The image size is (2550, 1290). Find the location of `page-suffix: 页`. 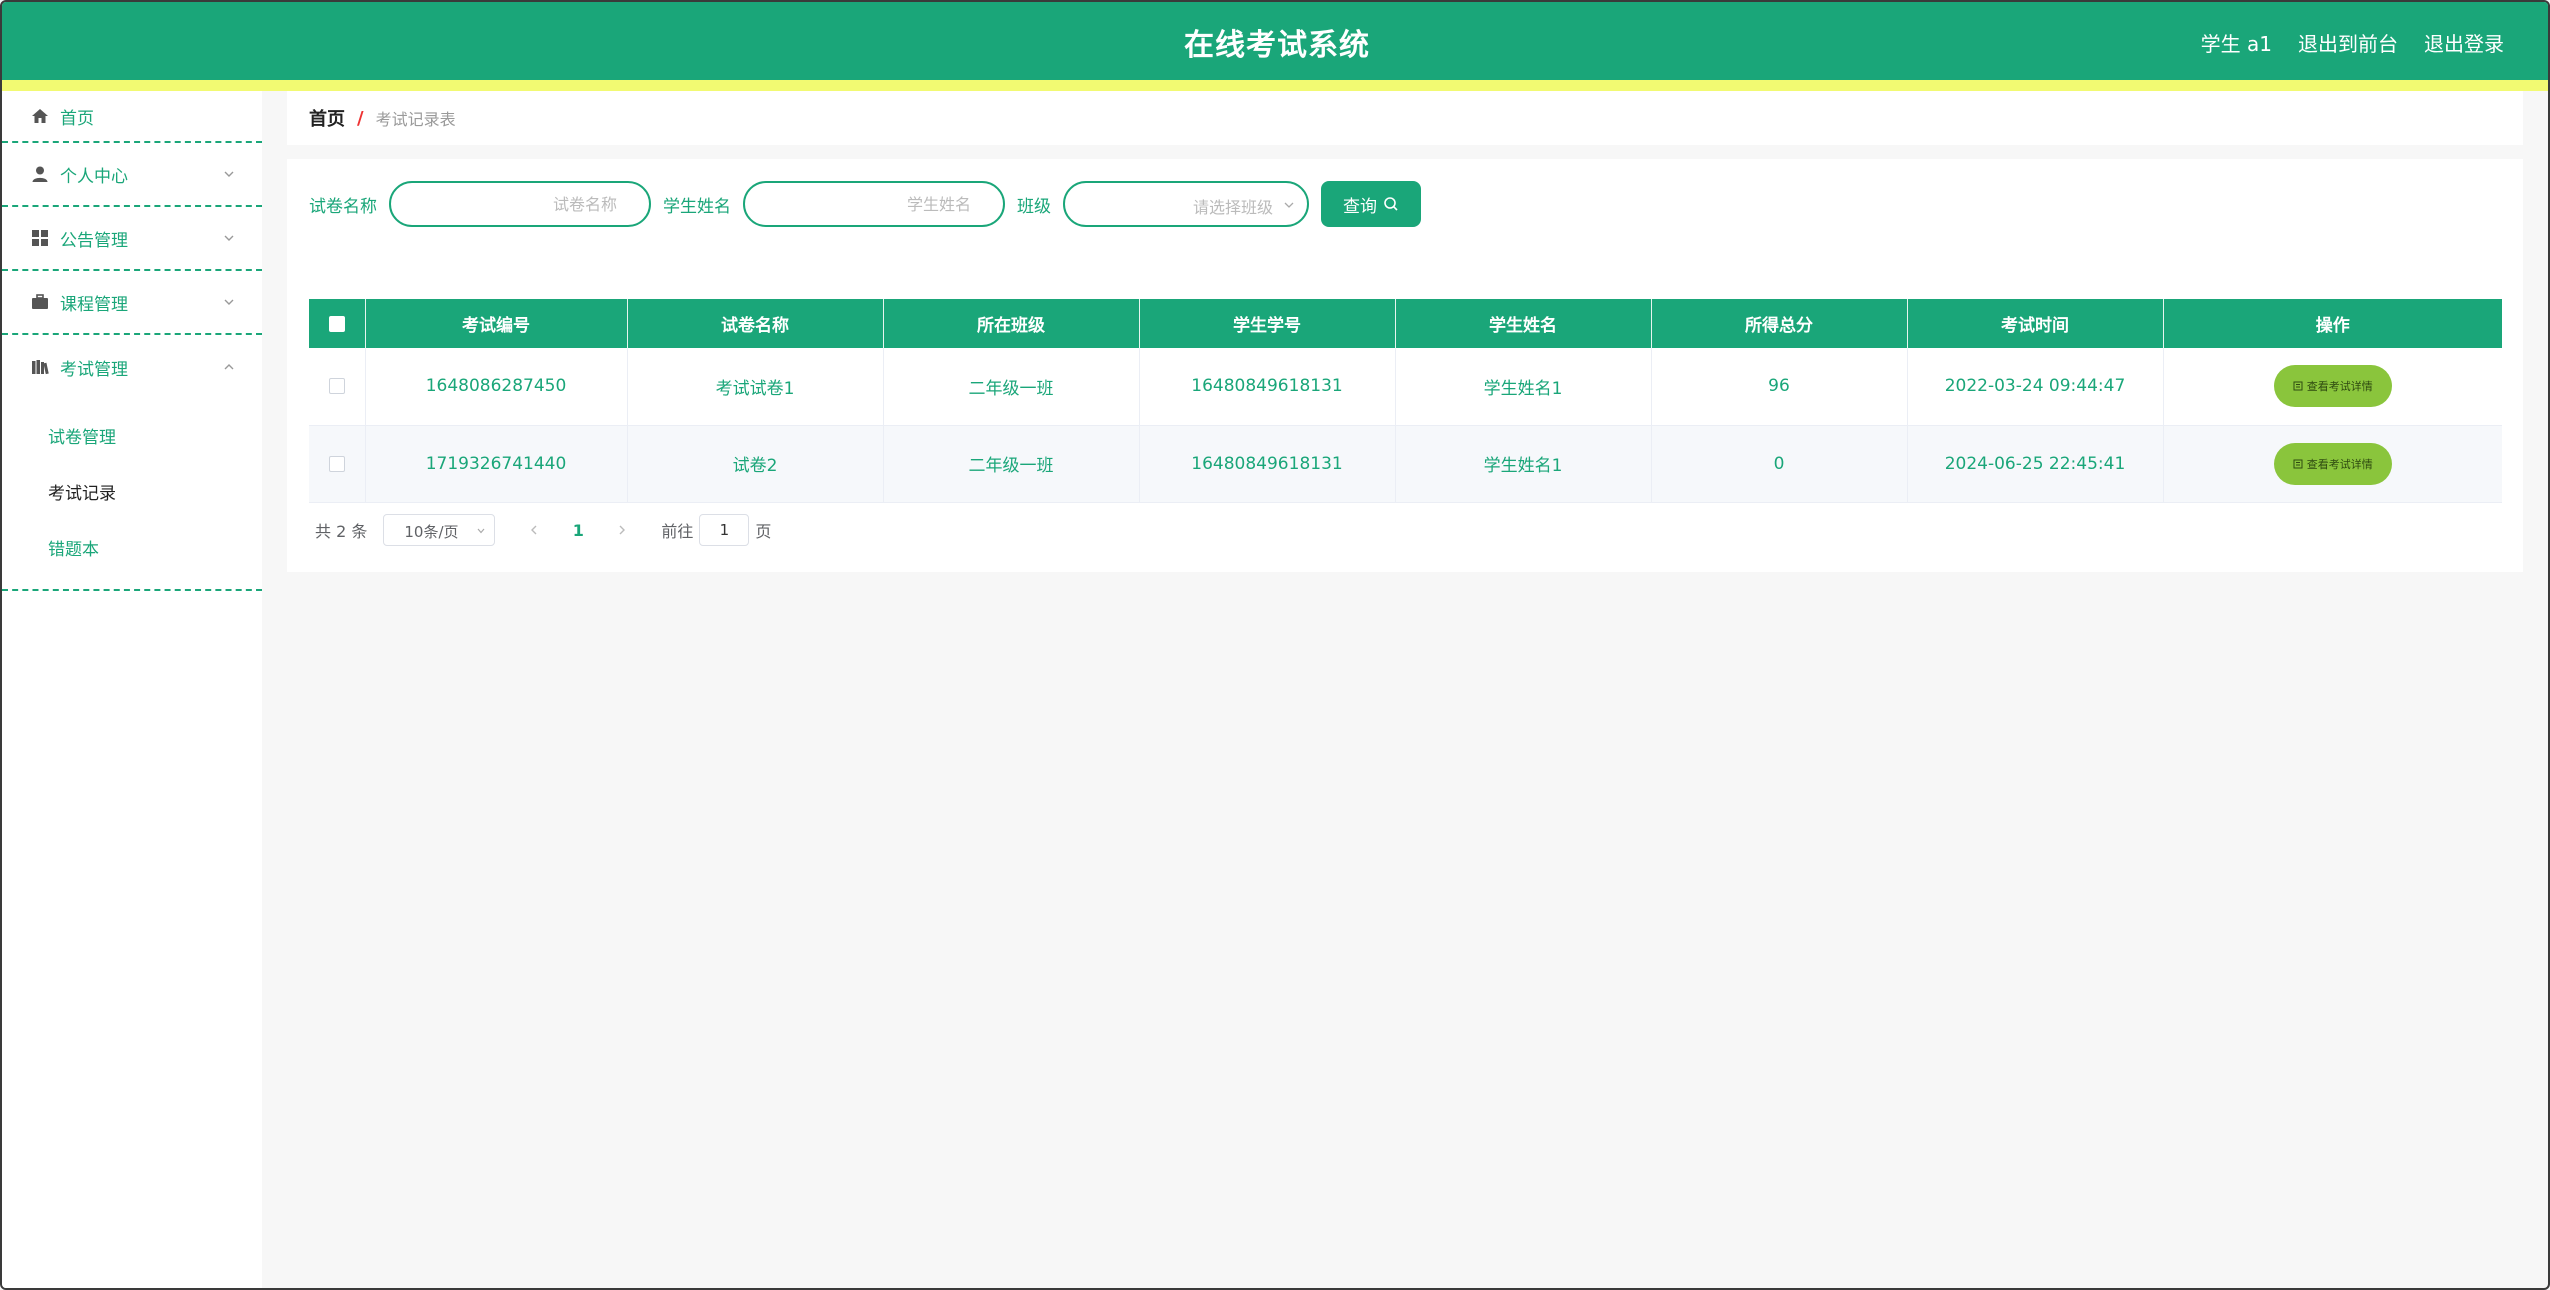

page-suffix: 页 is located at coordinates (763, 531).